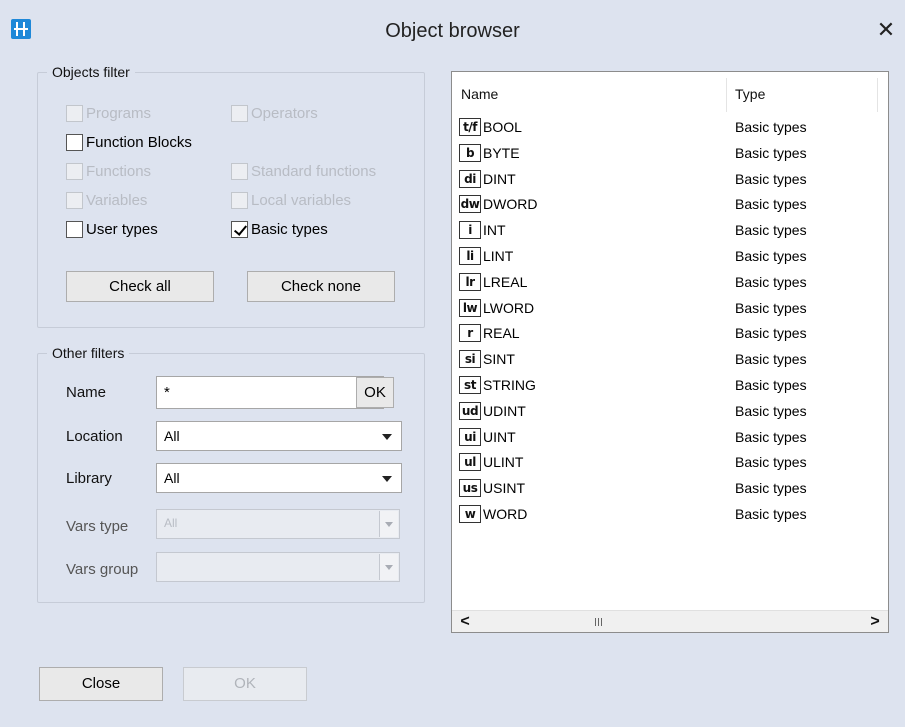  I want to click on type-real-icon: r, so click(470, 333).